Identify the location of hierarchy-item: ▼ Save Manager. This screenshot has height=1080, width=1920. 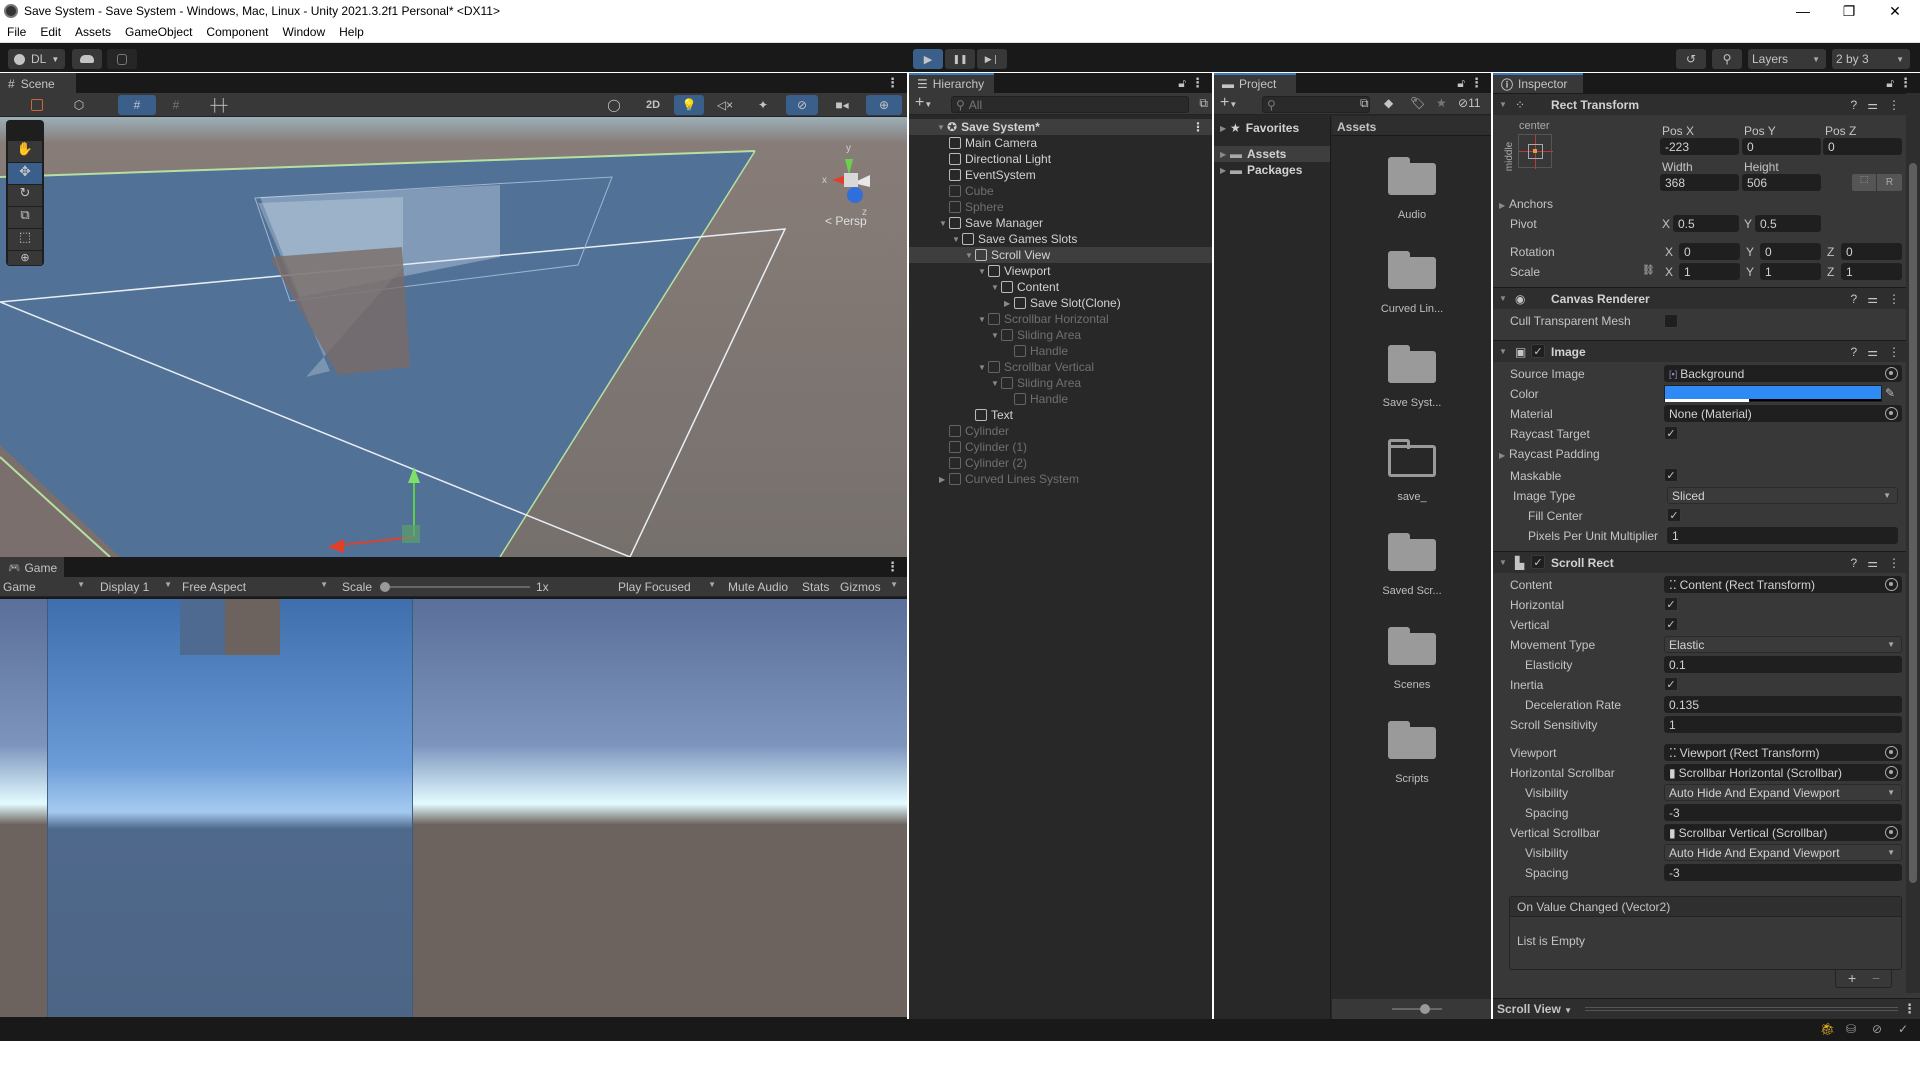
(1060, 223).